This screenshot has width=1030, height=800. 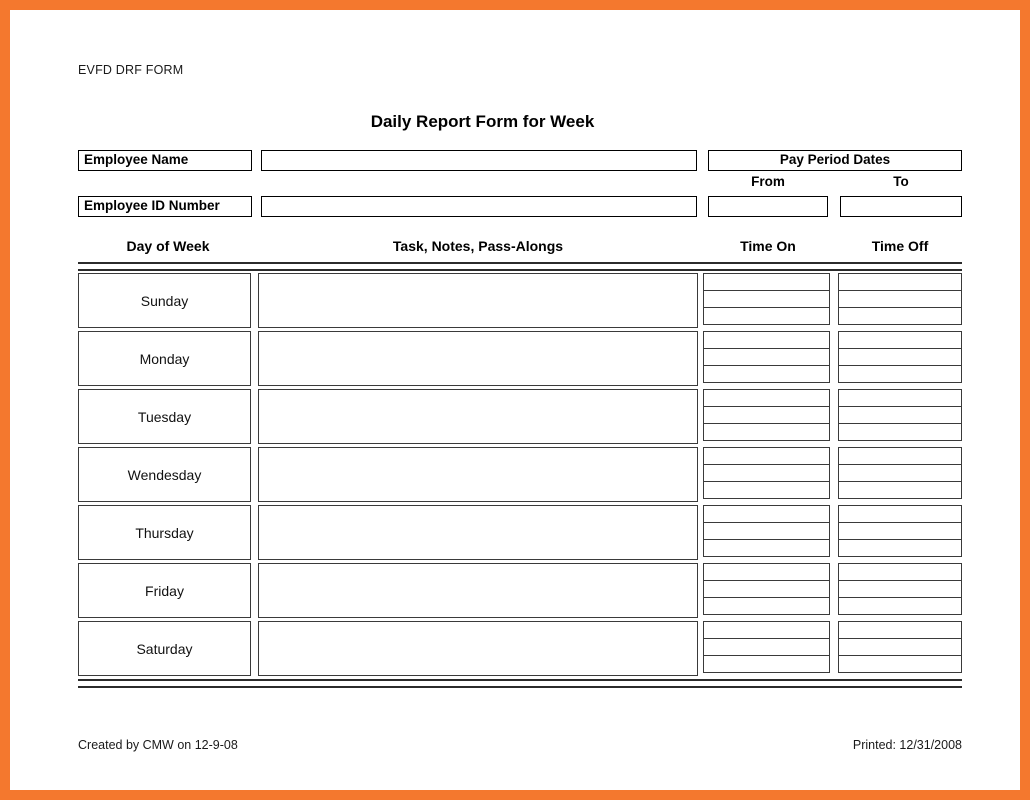 What do you see at coordinates (164, 358) in the screenshot?
I see `day-of-week-cell: Monday` at bounding box center [164, 358].